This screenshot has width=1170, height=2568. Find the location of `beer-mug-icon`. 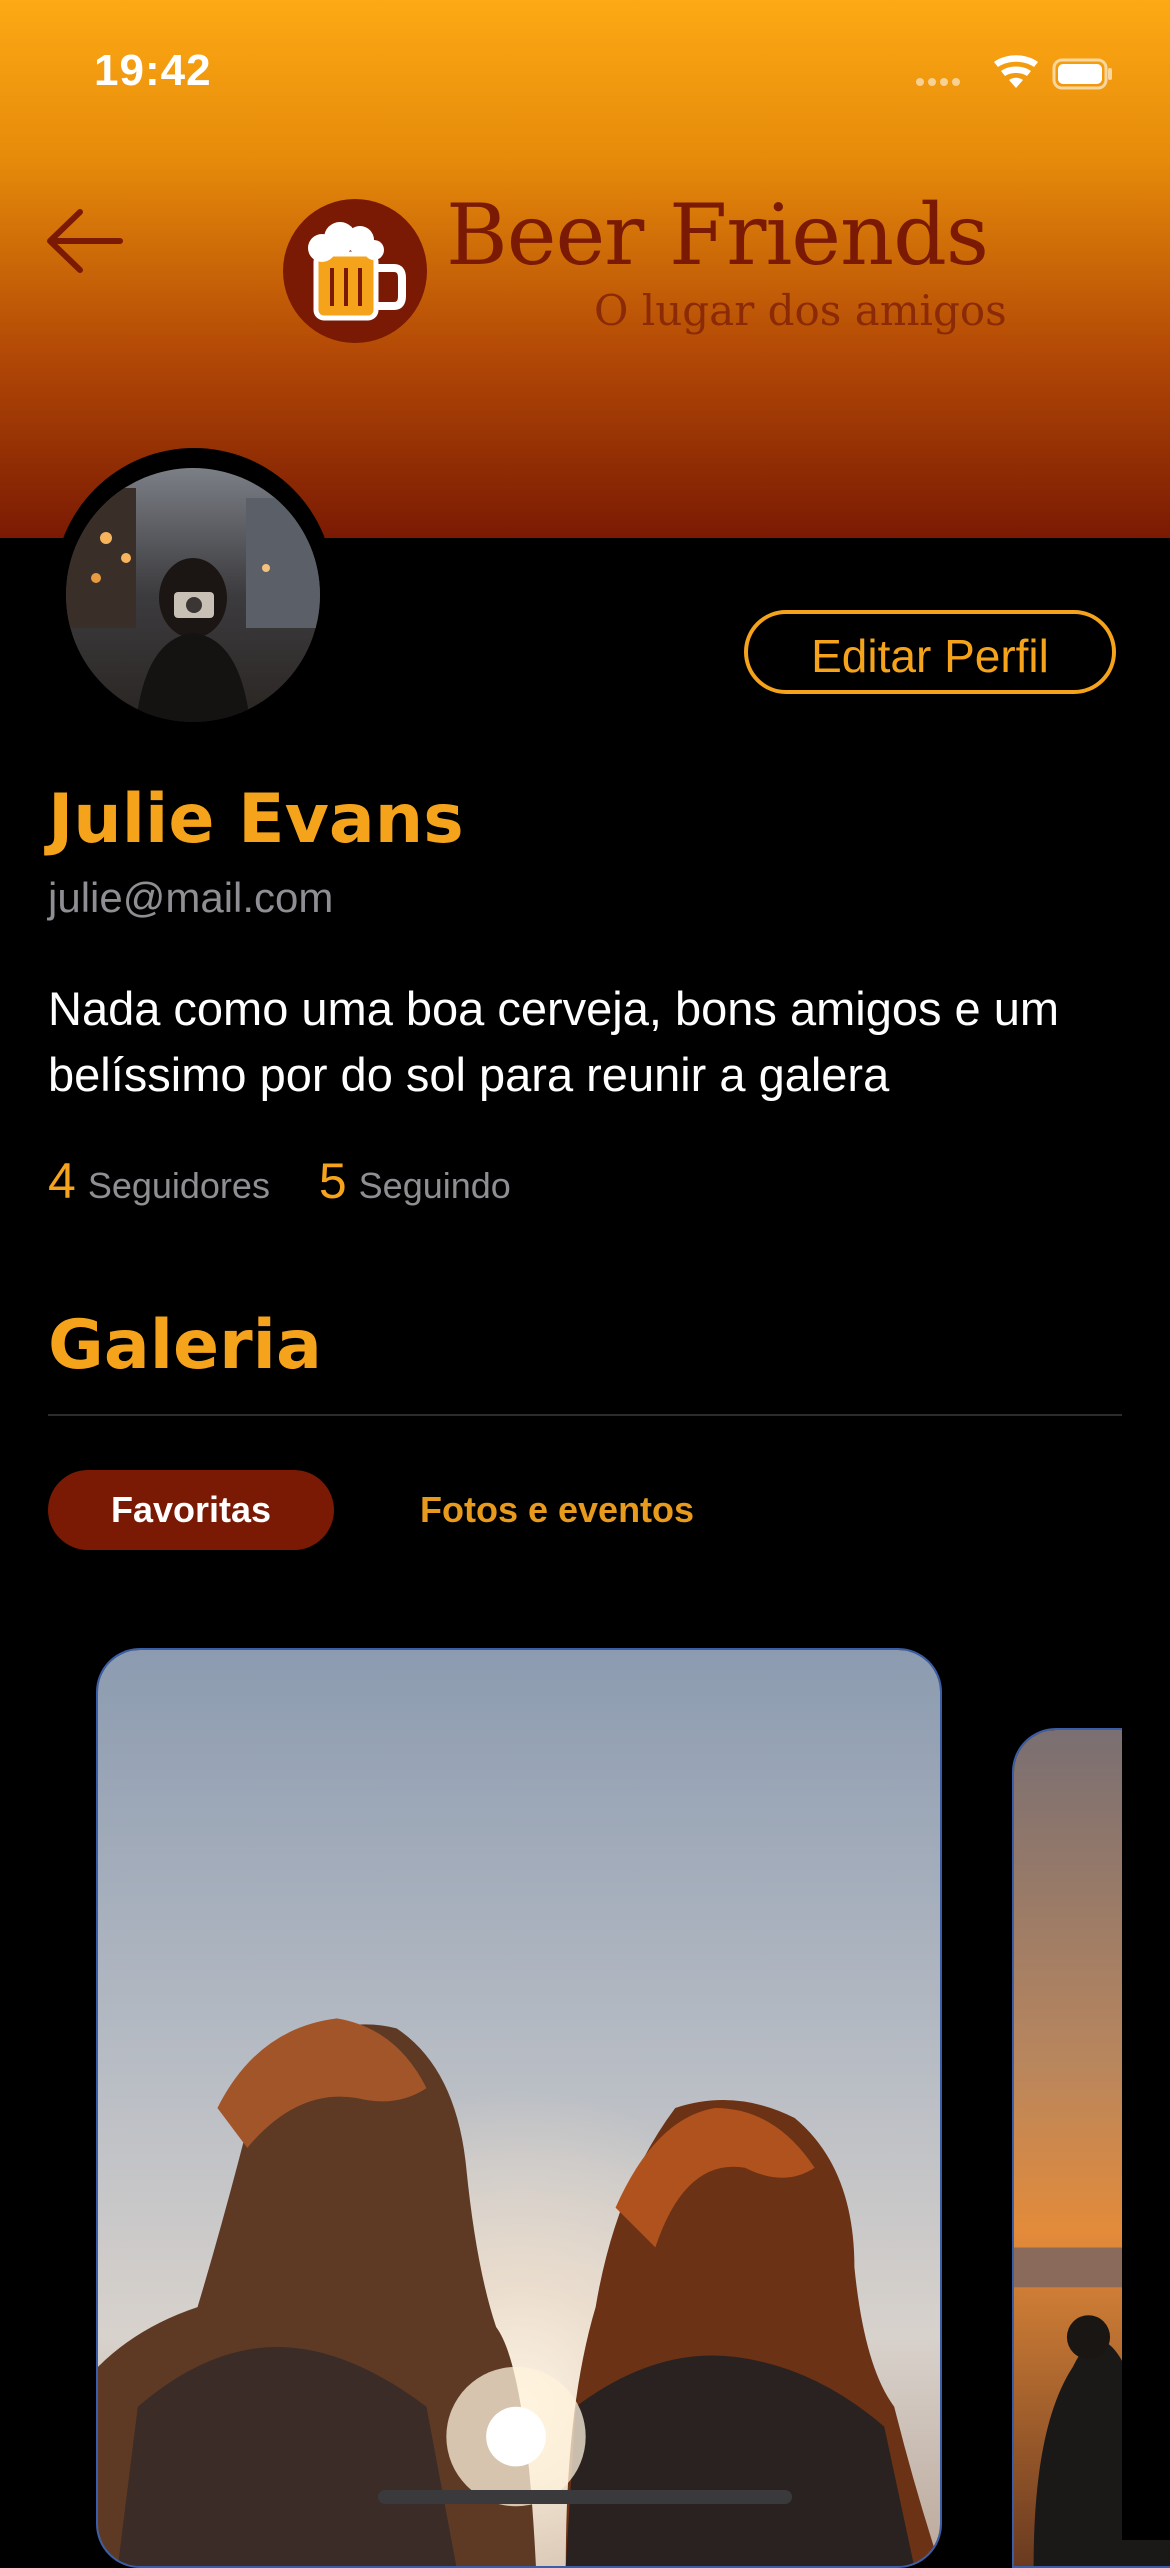

beer-mug-icon is located at coordinates (355, 271).